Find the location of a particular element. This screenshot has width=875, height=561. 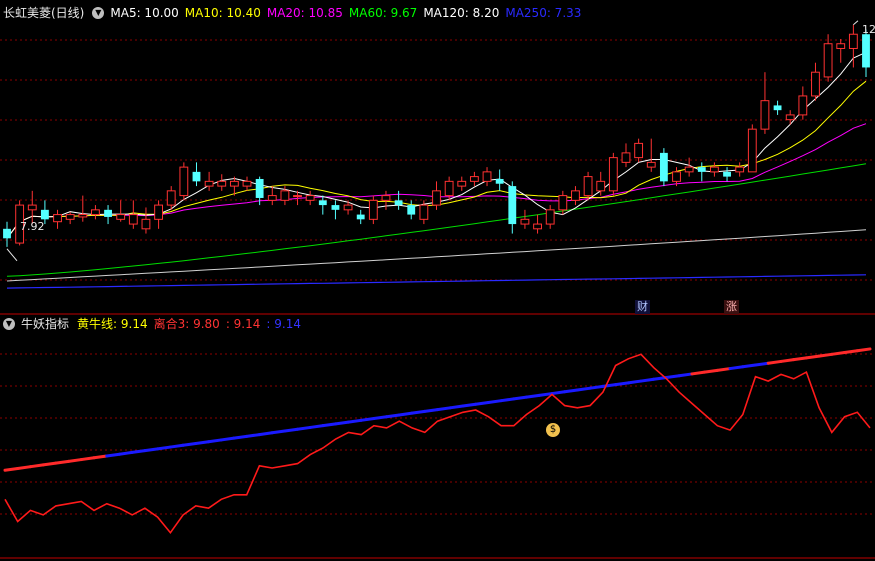

high-marker-arrow is located at coordinates (856, 23).